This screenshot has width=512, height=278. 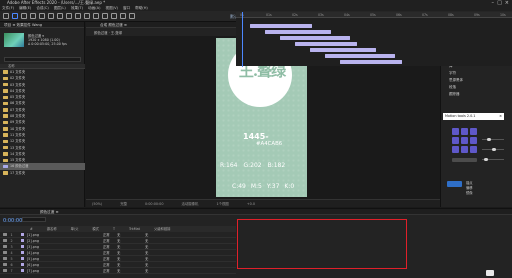 What do you see at coordinates (256, 186) in the screenshot?
I see `cmyk-m: M:5` at bounding box center [256, 186].